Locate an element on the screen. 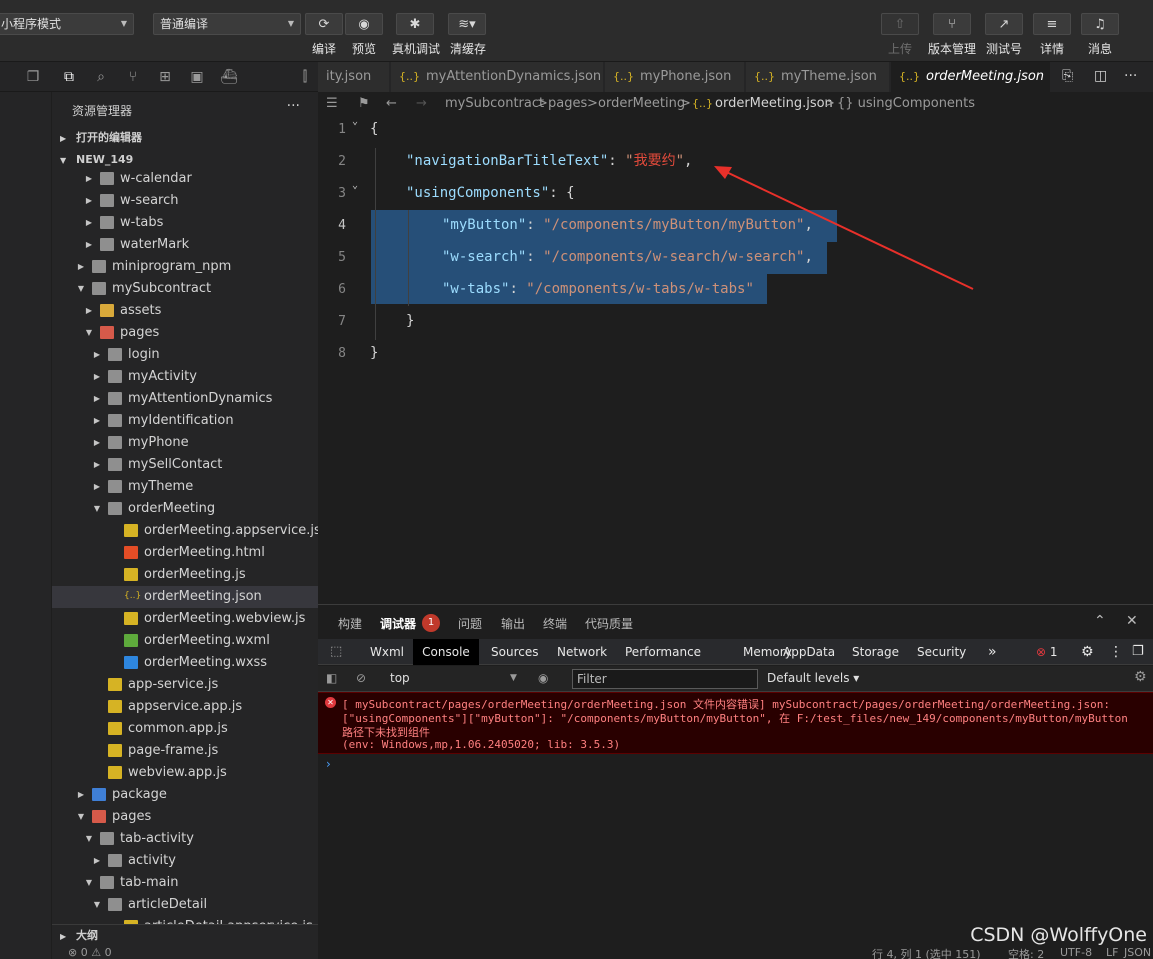  tree-item: ▶ activity is located at coordinates (185, 861).